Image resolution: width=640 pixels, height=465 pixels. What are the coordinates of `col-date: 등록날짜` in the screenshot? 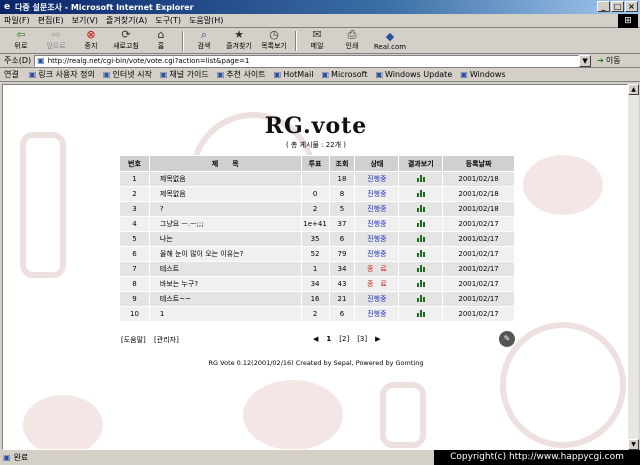 It's located at (478, 163).